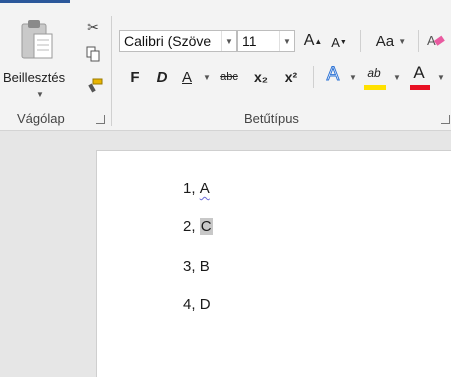 This screenshot has height=377, width=451. Describe the element at coordinates (420, 87) in the screenshot. I see `font-color-bar` at that location.